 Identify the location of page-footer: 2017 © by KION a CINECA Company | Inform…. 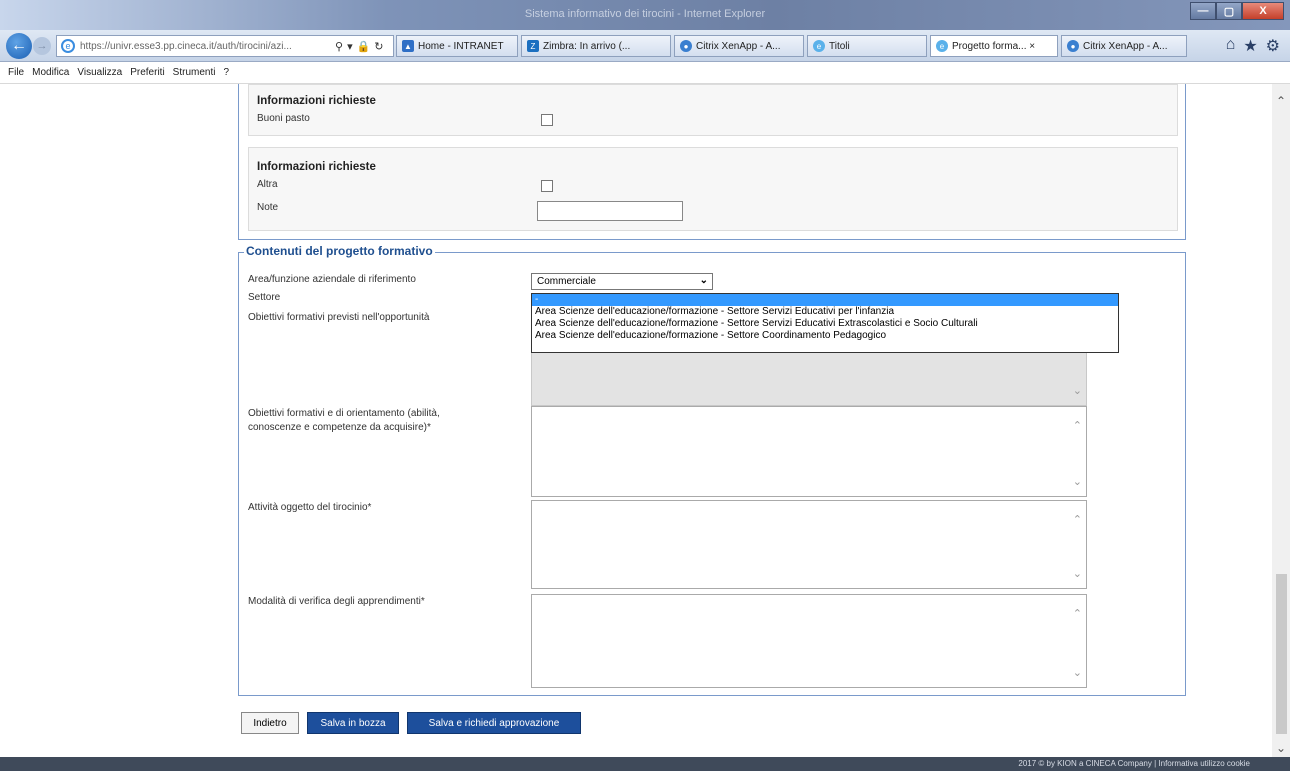
(645, 764).